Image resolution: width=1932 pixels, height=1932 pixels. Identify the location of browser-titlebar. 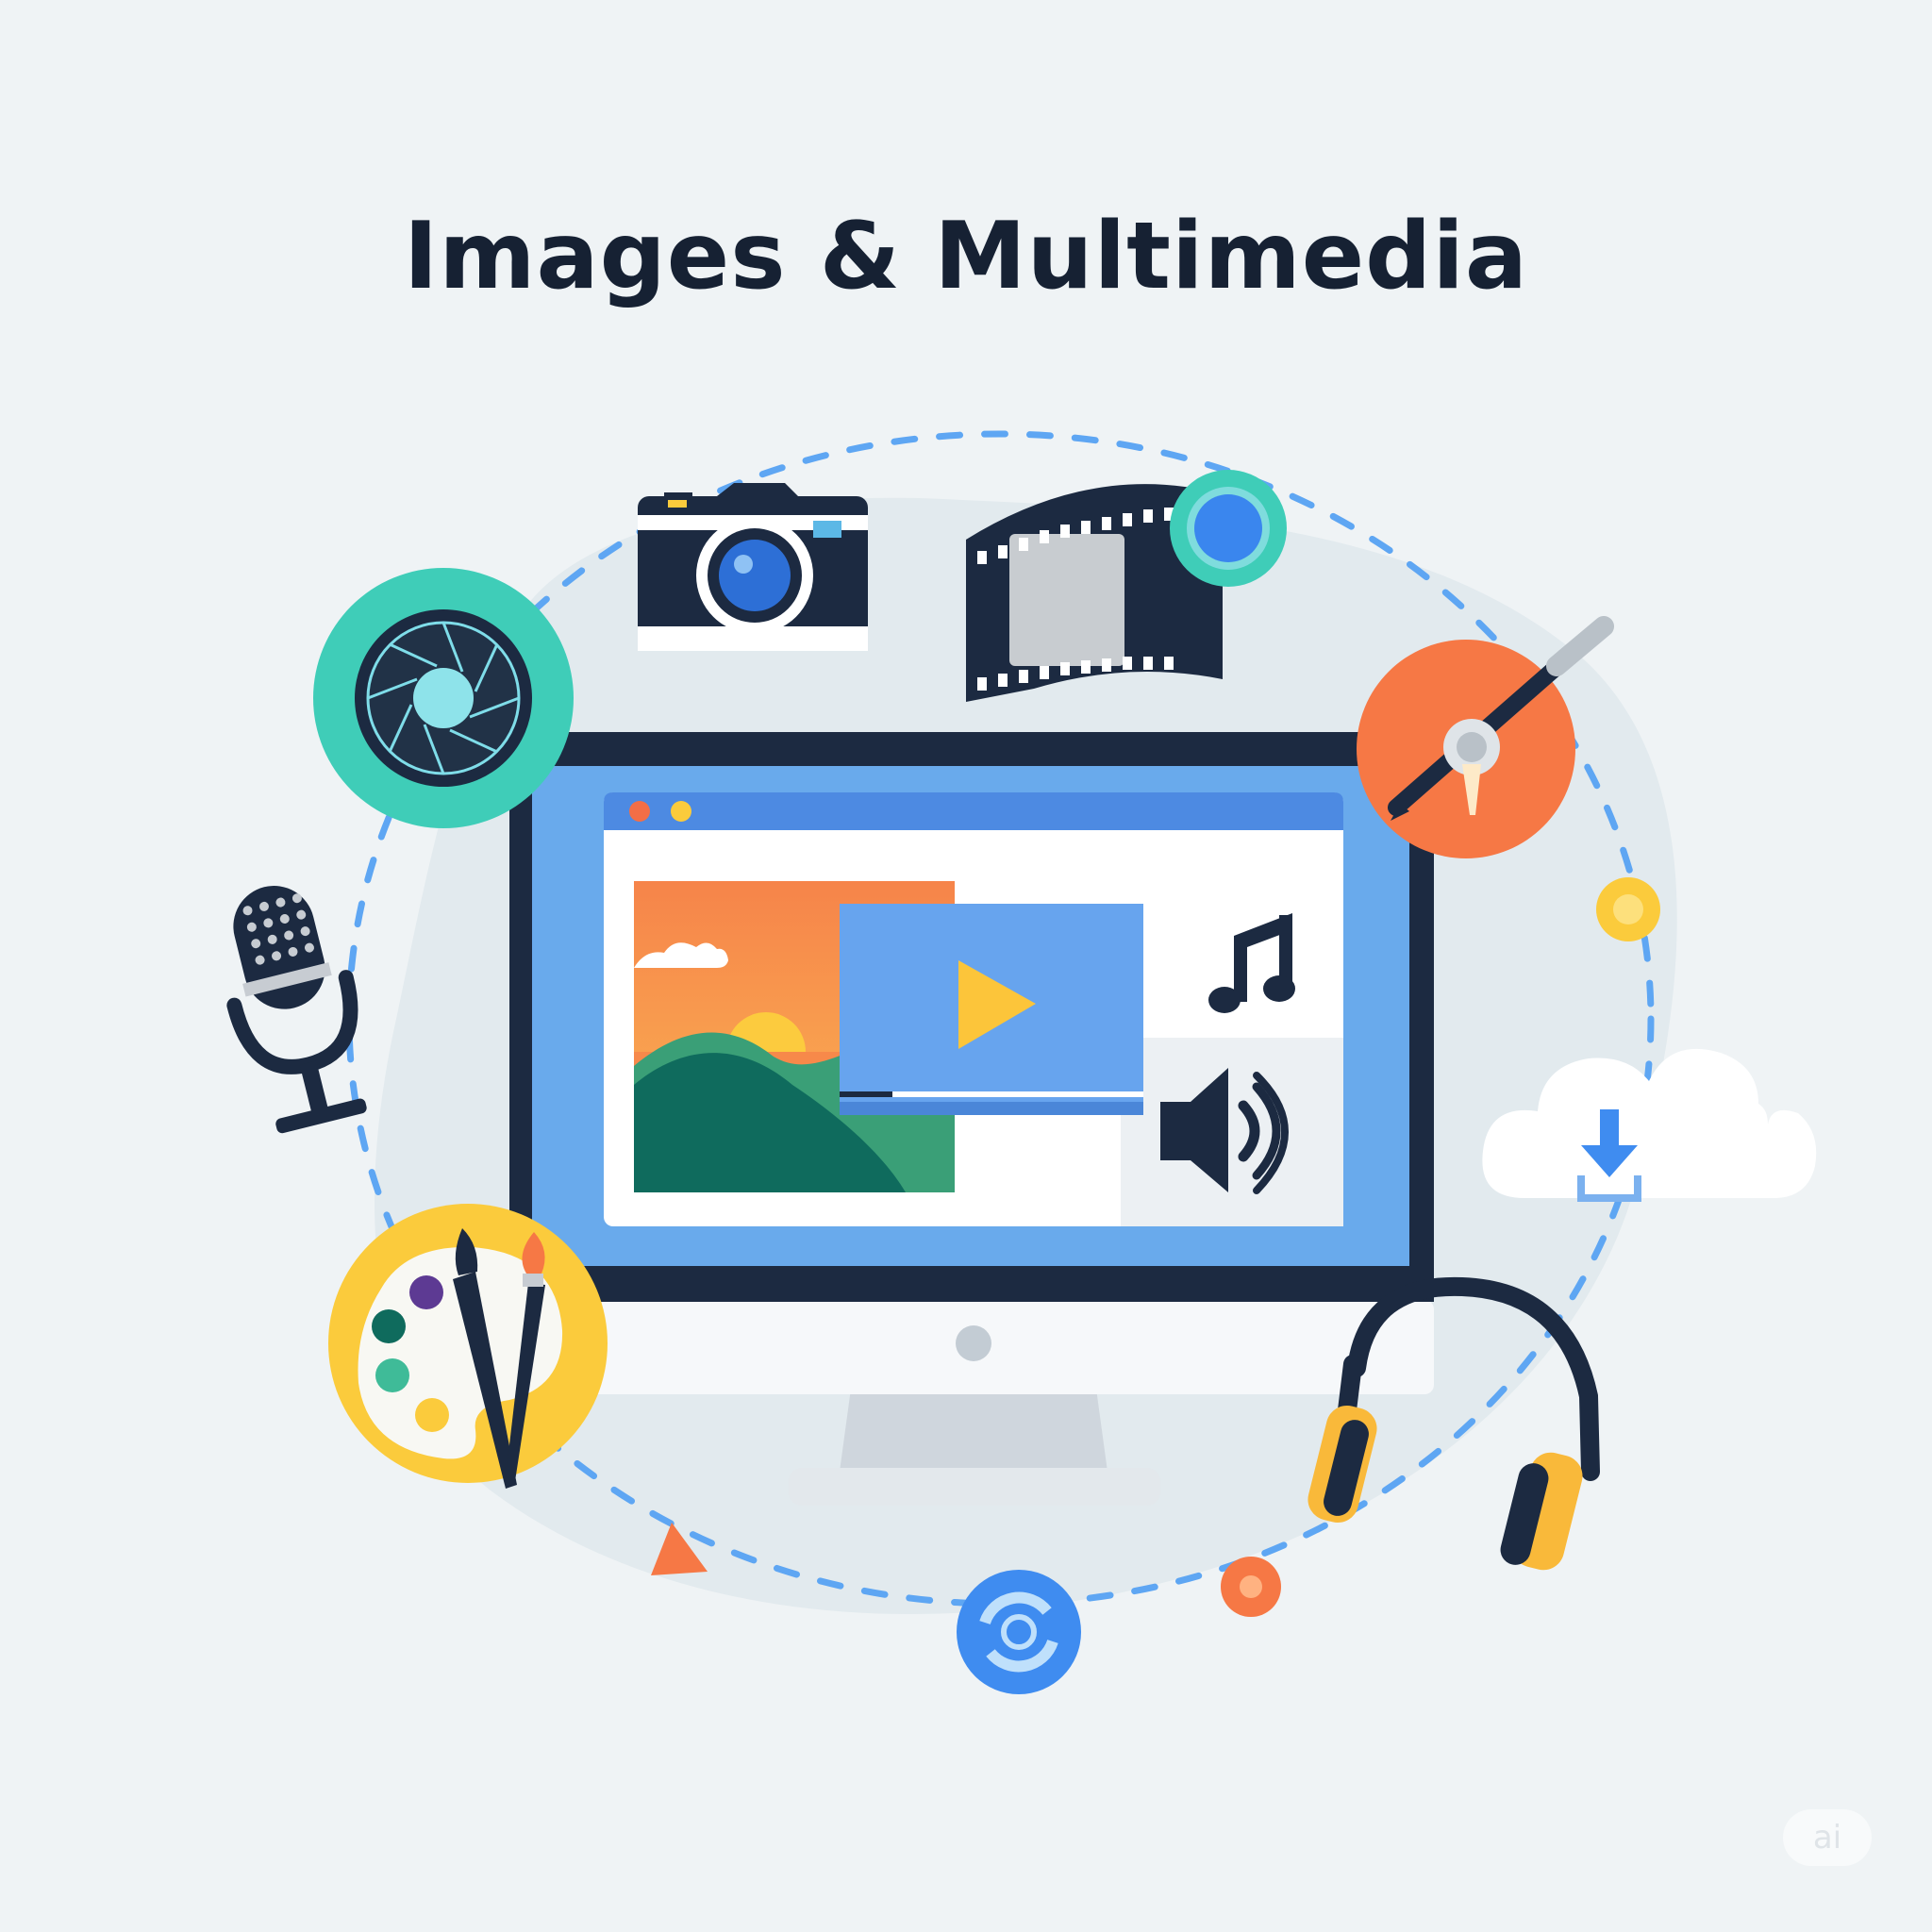
(974, 811).